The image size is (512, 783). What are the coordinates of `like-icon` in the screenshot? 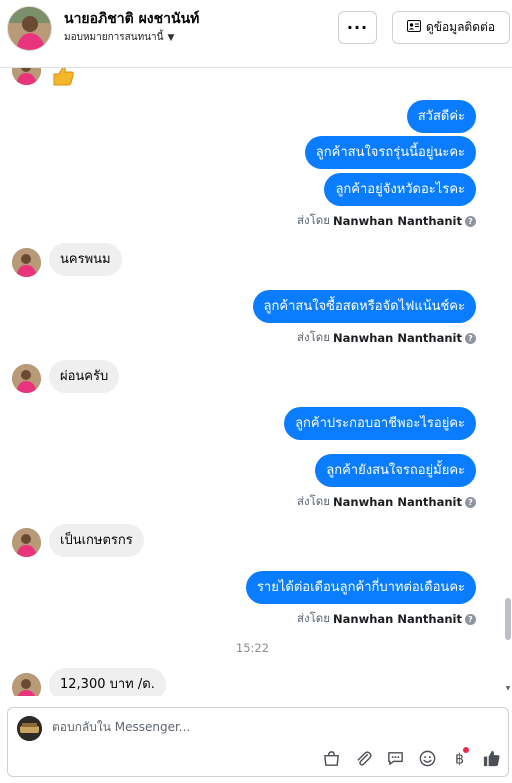 It's located at (491, 758).